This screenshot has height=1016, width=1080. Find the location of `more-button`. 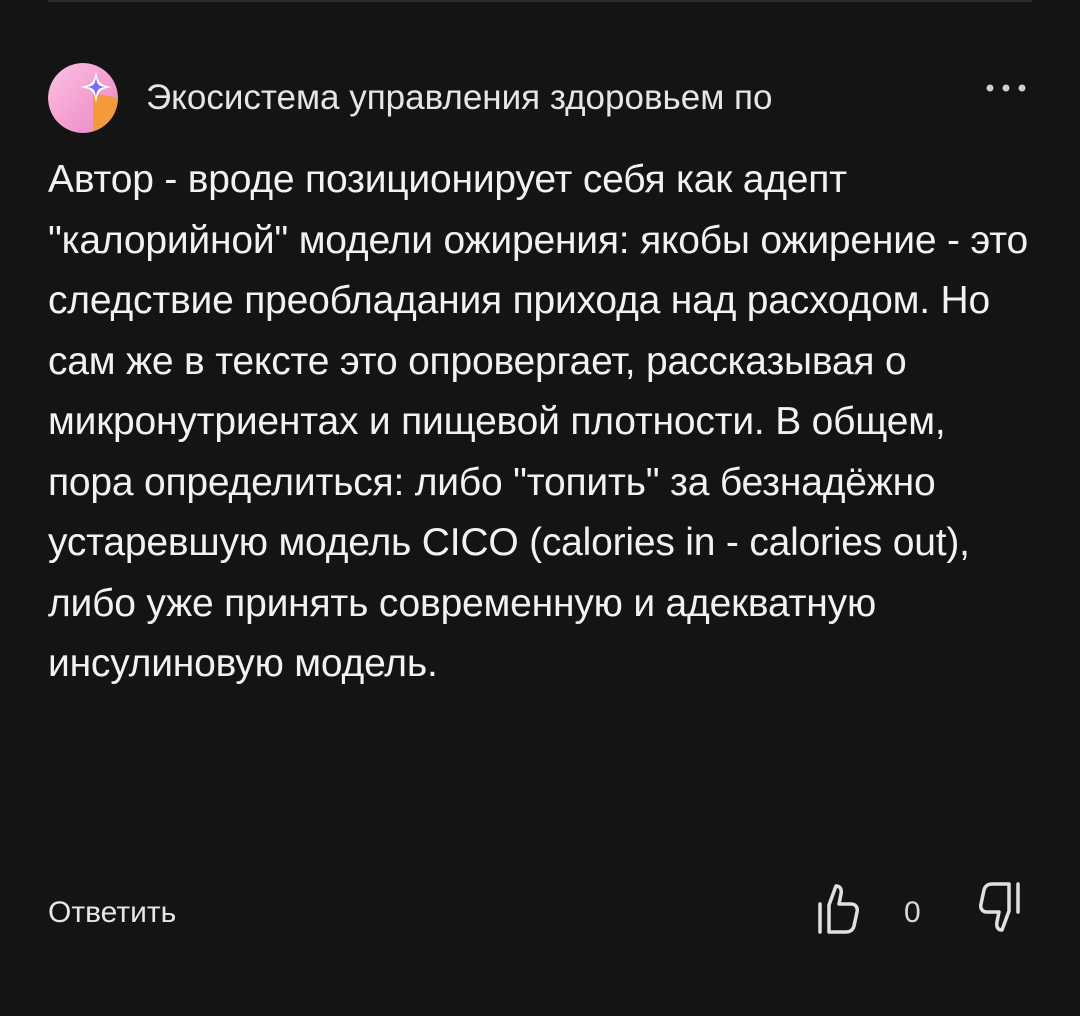

more-button is located at coordinates (1007, 92).